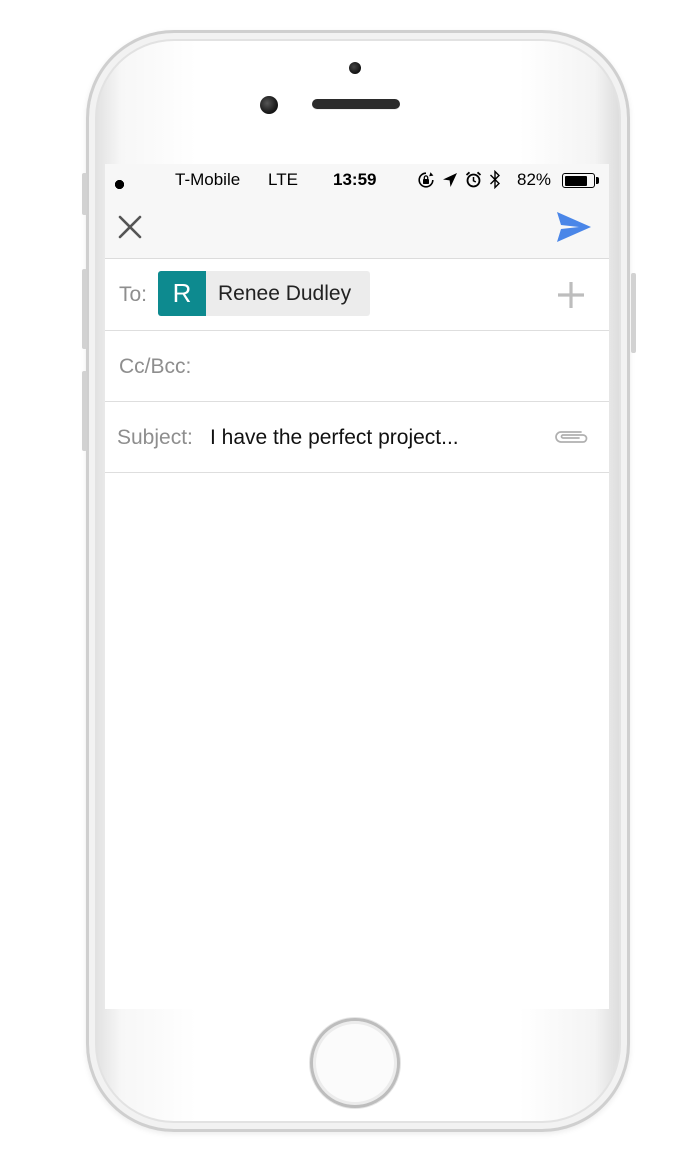  Describe the element at coordinates (459, 179) in the screenshot. I see `status-icons` at that location.